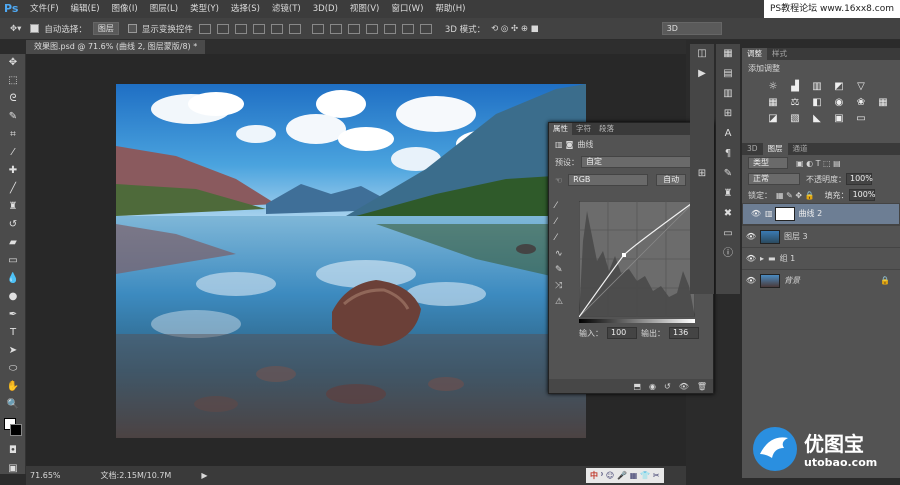 The width and height of the screenshot is (900, 485). What do you see at coordinates (13, 261) in the screenshot?
I see `gradient-tool-icon: ▭` at bounding box center [13, 261].